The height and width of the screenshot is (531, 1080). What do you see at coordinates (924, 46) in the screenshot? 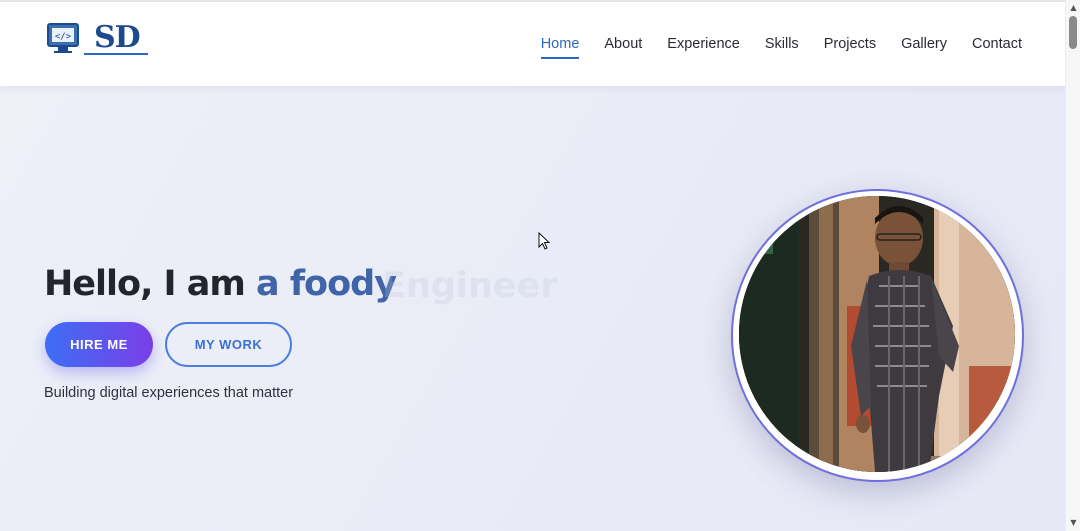
I see `nav-gallery: Gallery` at bounding box center [924, 46].